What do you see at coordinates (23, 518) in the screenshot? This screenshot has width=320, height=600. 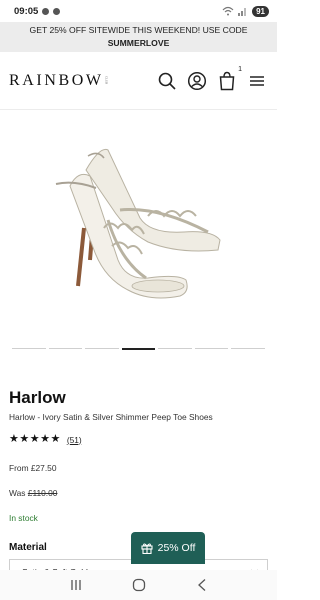 I see `stock-status: In stock` at bounding box center [23, 518].